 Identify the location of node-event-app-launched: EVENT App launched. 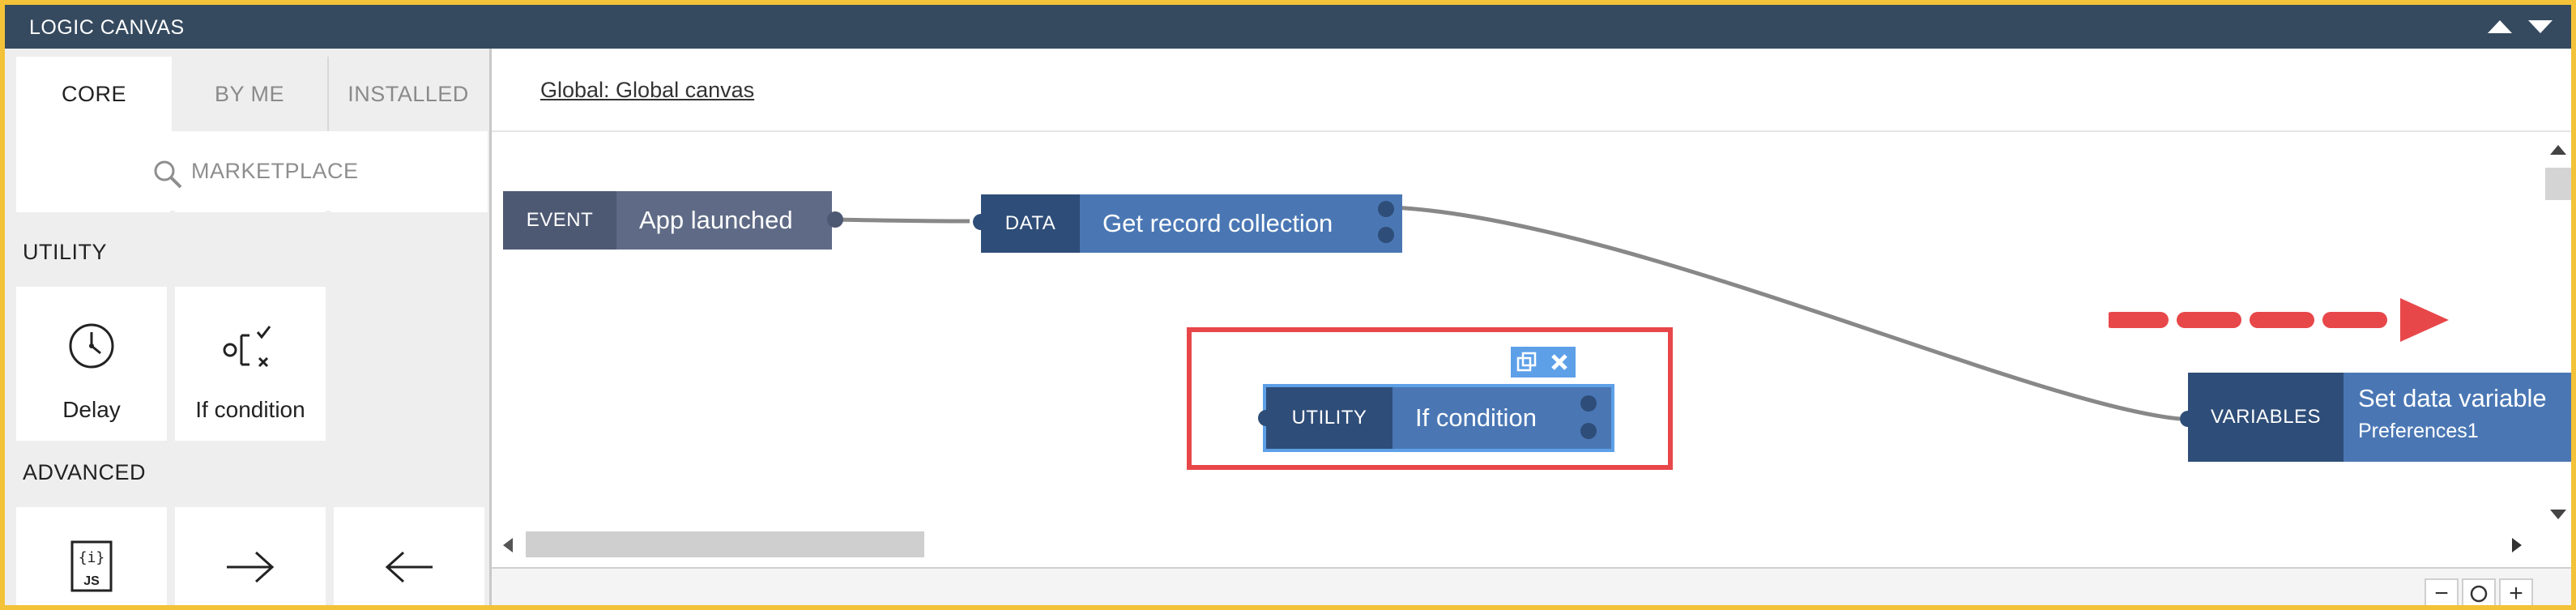
(667, 220).